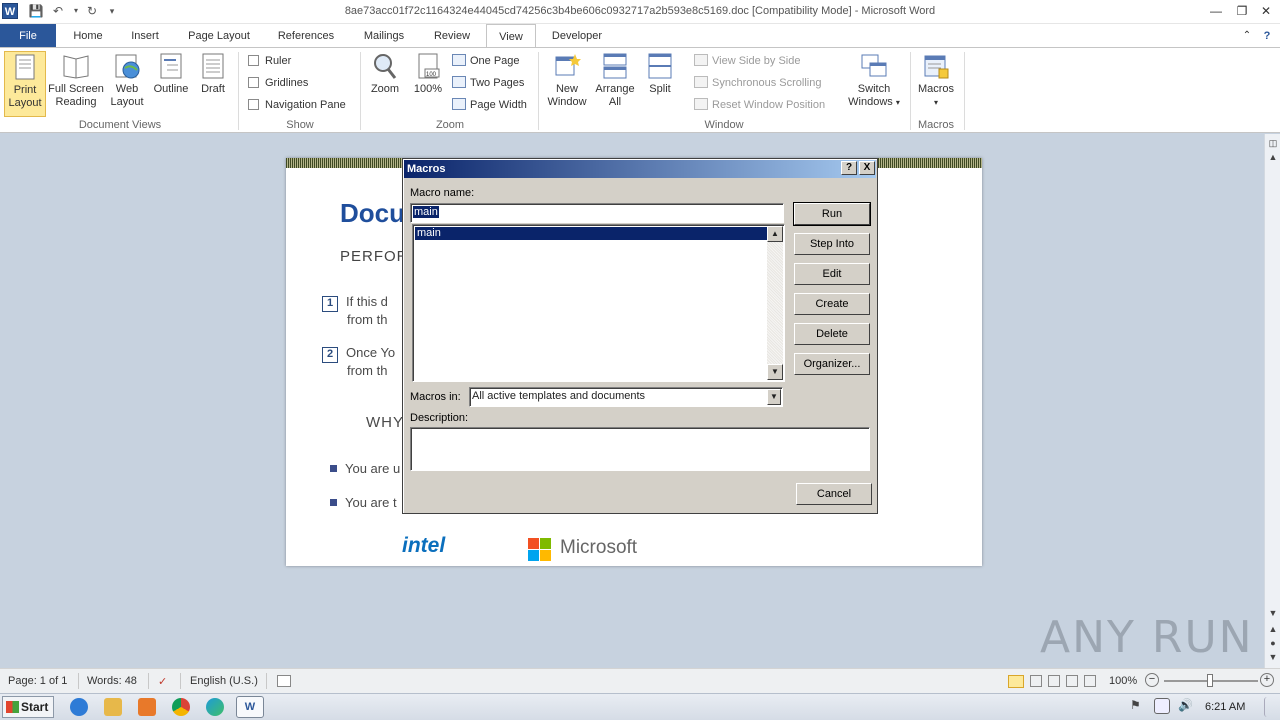 The height and width of the screenshot is (720, 1280). What do you see at coordinates (28, 36) in the screenshot?
I see `tab-file: File` at bounding box center [28, 36].